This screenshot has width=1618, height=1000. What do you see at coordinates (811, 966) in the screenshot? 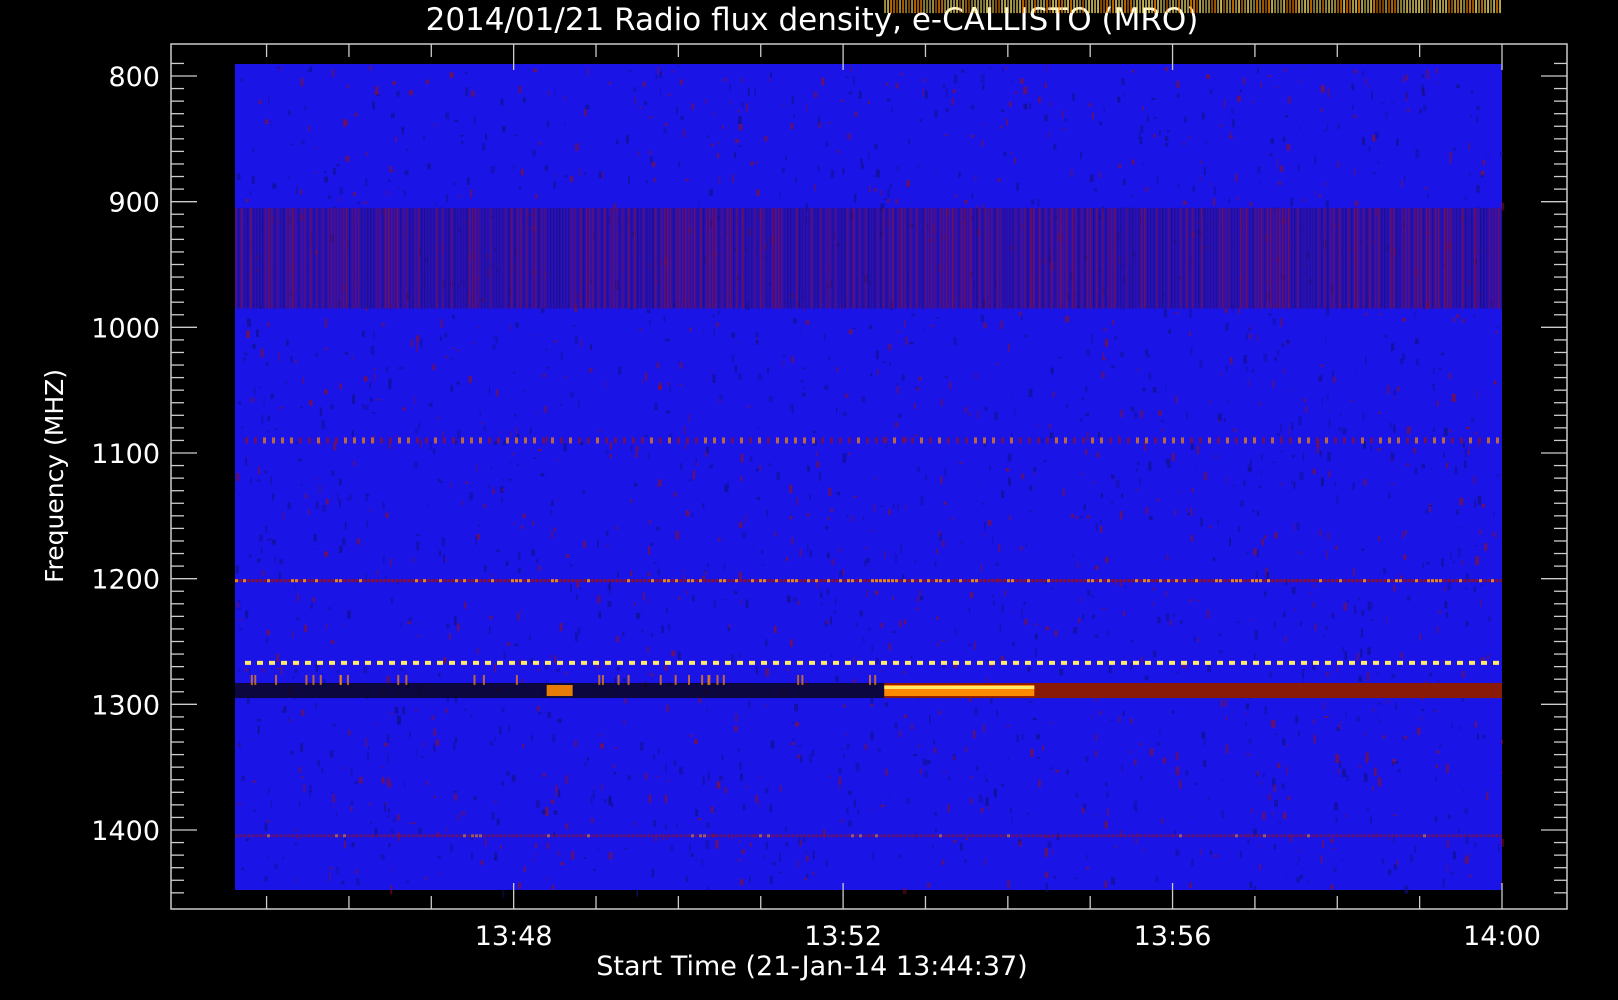
I see `x-axis-label: Start Time (21-Jan-14 13:44:37)` at bounding box center [811, 966].